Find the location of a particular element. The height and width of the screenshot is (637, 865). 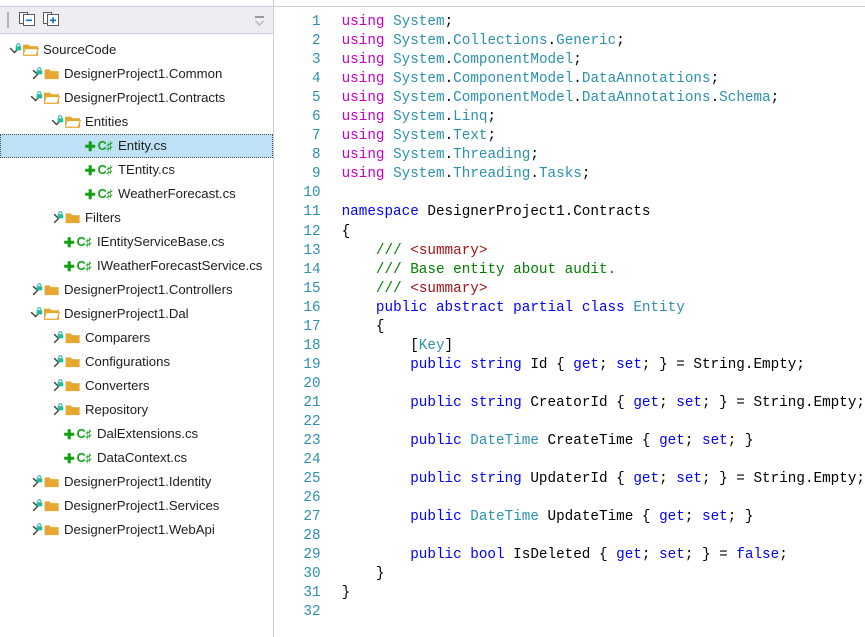

tree-item-label: IEntityServiceBase.cs is located at coordinates (161, 242).